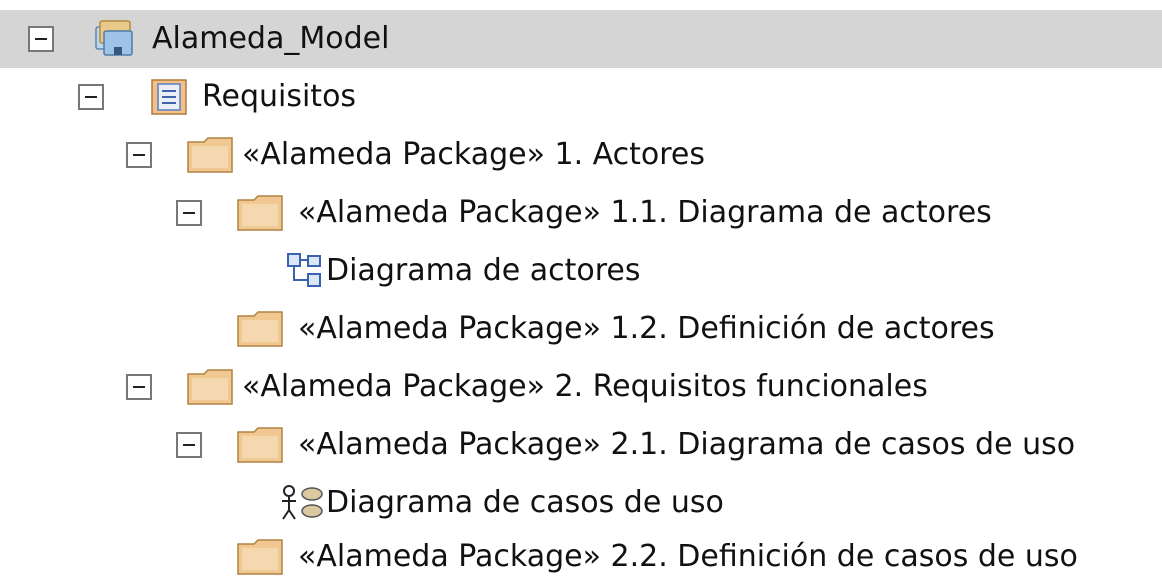  What do you see at coordinates (525, 502) in the screenshot?
I see `node-label: Diagrama de casos de uso` at bounding box center [525, 502].